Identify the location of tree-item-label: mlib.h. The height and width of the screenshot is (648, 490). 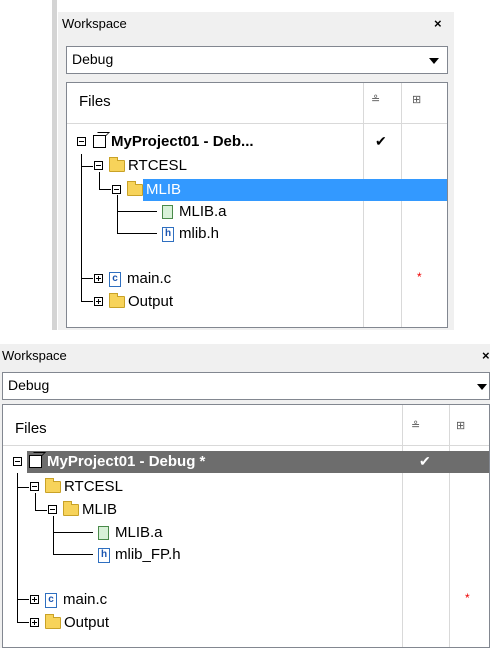
(199, 233).